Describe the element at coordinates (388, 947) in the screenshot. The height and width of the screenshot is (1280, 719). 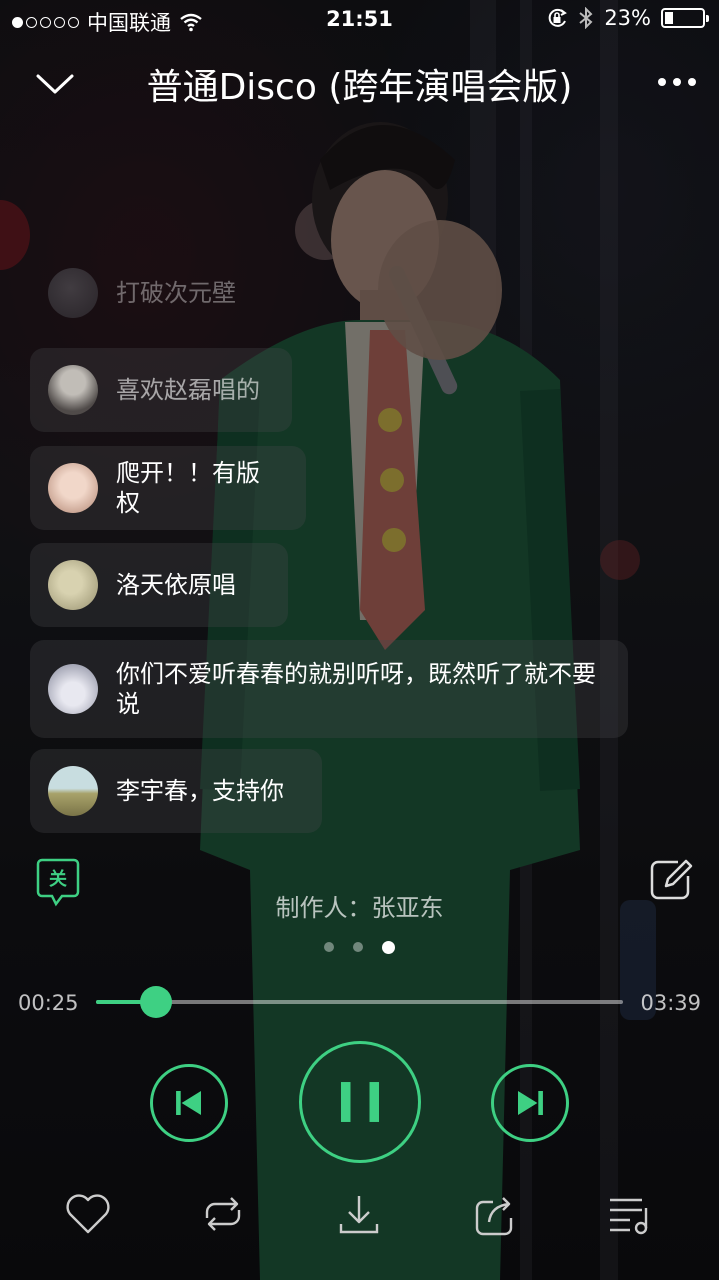
I see `page-dot-active` at that location.